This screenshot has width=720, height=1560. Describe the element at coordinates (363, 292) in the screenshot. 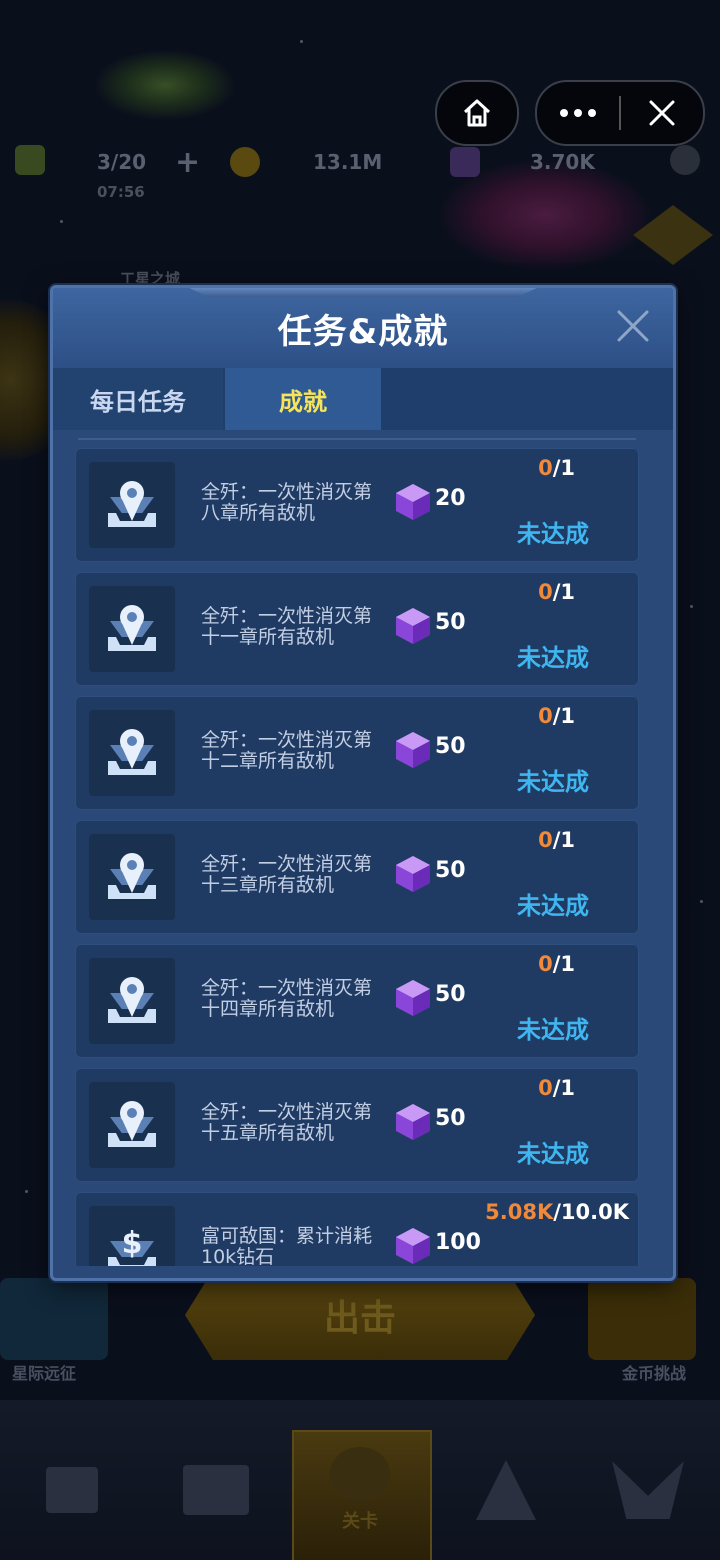

I see `header-ornament` at that location.